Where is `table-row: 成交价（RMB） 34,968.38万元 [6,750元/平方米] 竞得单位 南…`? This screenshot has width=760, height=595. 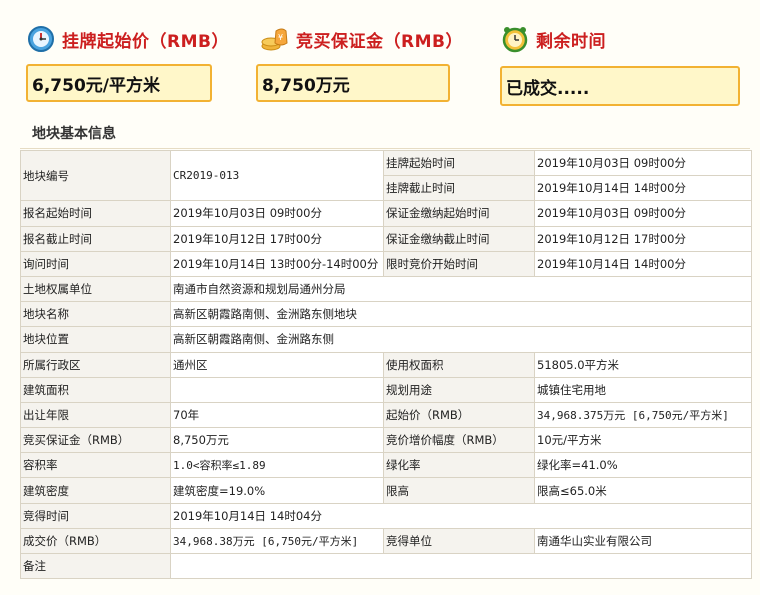 table-row: 成交价（RMB） 34,968.38万元 [6,750元/平方米] 竞得单位 南… is located at coordinates (386, 541).